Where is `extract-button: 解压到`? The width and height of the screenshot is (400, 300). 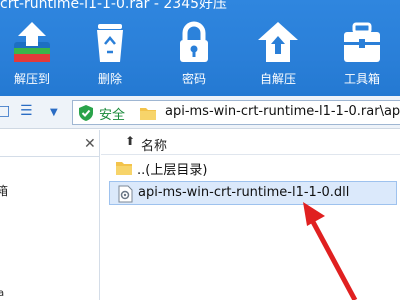
extract-button: 解压到 is located at coordinates (32, 55).